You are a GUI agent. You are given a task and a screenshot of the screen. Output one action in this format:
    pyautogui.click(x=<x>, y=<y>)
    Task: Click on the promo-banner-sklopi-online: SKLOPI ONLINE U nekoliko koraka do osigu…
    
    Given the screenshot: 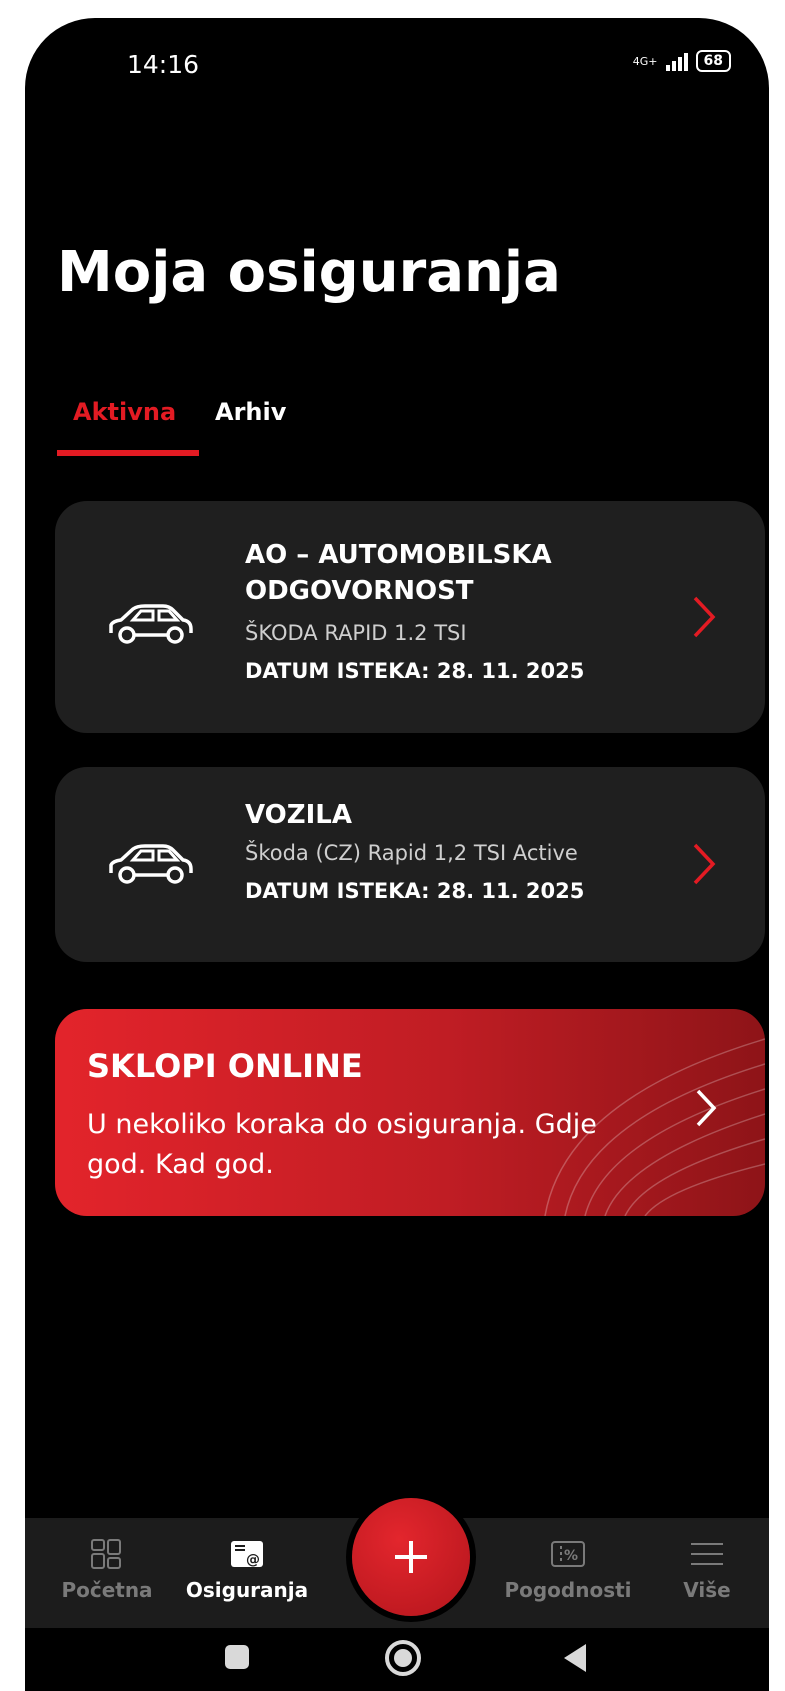 What is the action you would take?
    pyautogui.click(x=410, y=1112)
    